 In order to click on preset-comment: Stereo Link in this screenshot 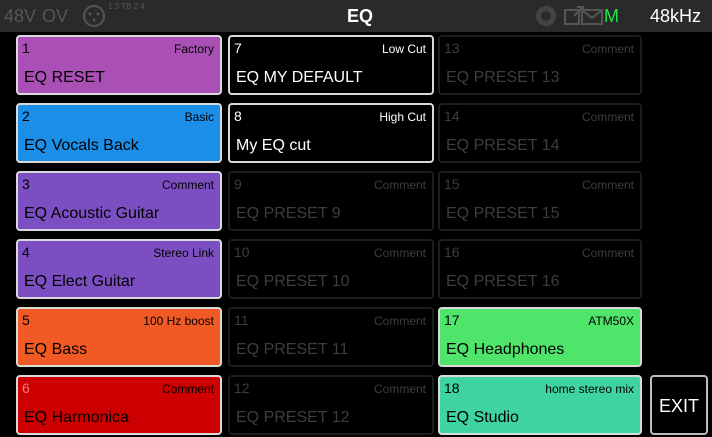, I will do `click(183, 253)`.